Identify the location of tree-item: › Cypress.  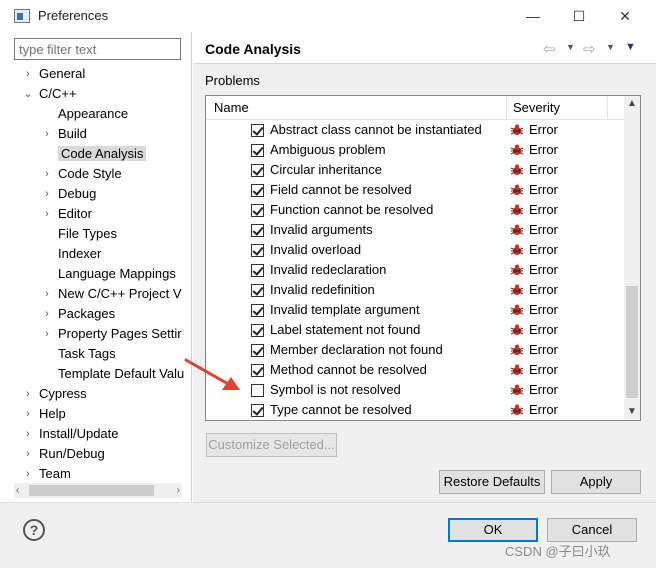
(54, 394).